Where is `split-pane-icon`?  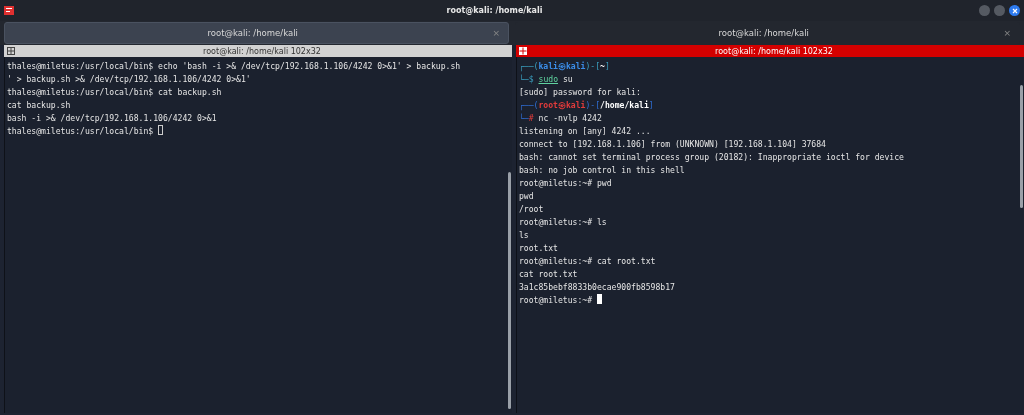 split-pane-icon is located at coordinates (11, 51).